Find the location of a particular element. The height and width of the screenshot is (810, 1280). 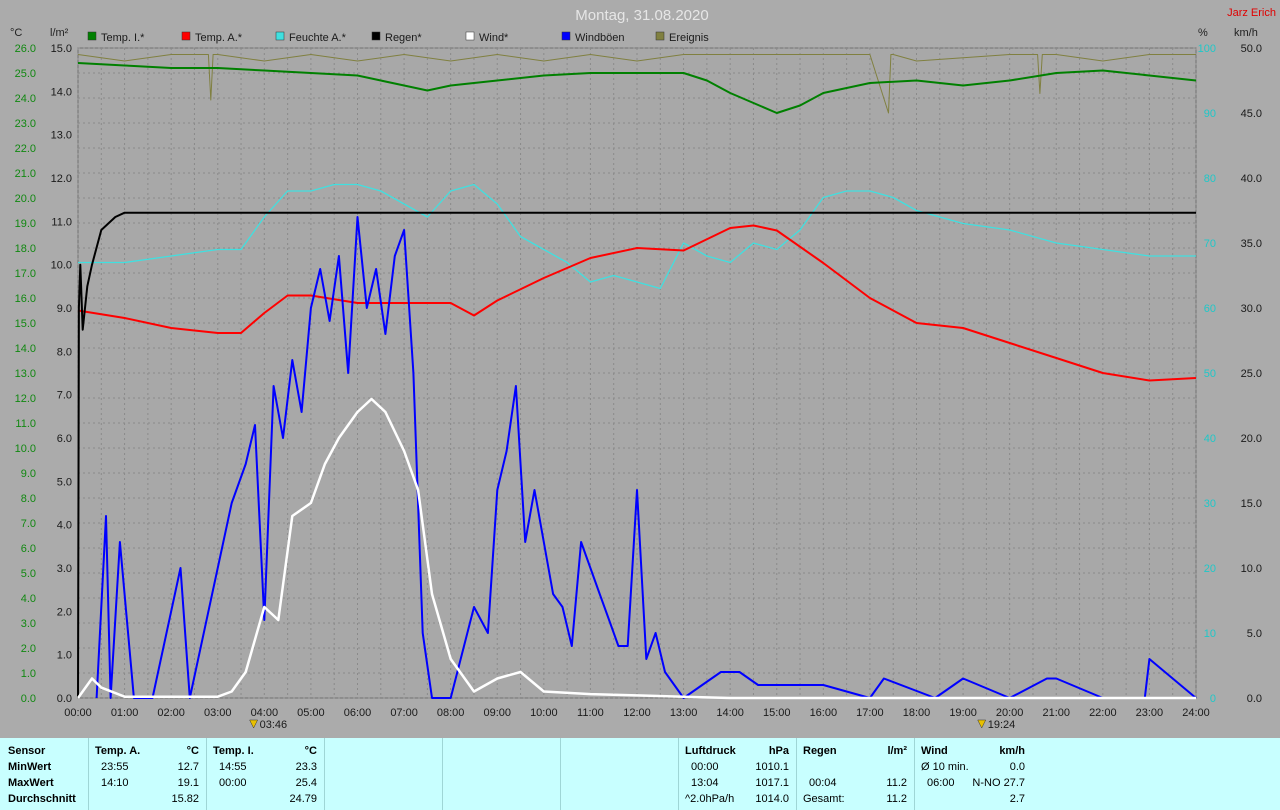

x-tick-label: 11:00 is located at coordinates (590, 713).